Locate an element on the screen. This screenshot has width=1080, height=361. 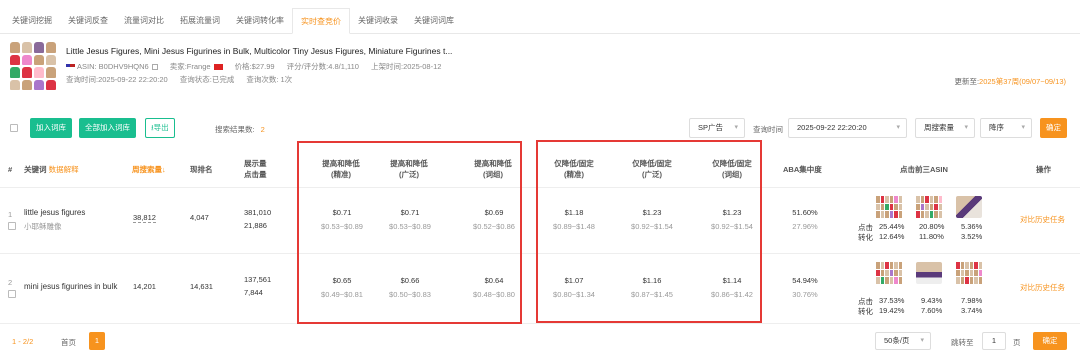
asin-conv-share: 19.42% is located at coordinates (892, 310).